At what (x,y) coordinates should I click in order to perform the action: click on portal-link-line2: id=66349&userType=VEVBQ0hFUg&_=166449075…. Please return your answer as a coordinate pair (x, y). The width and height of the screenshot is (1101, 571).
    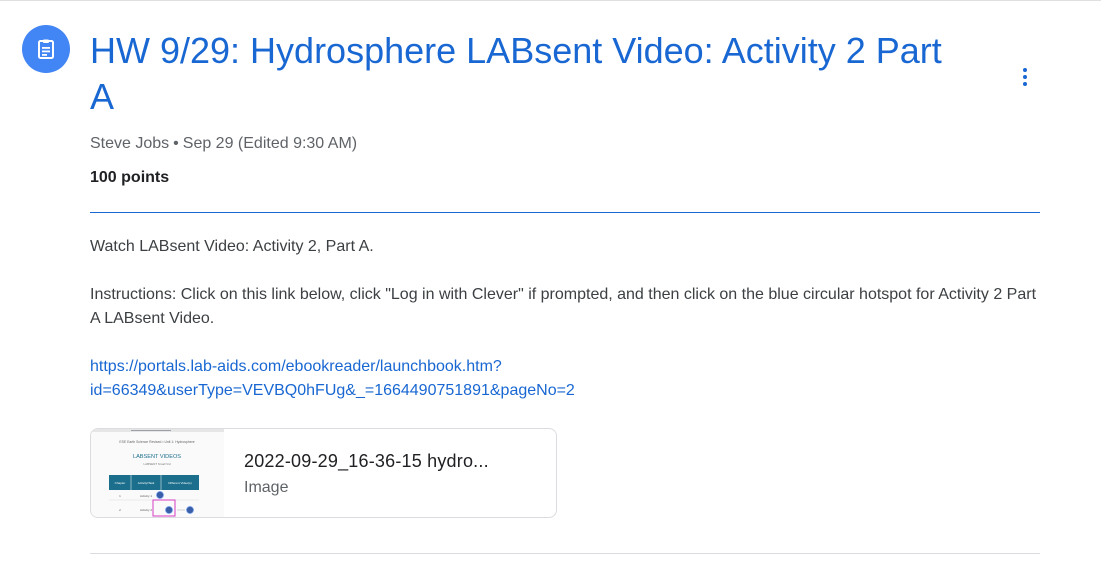
    Looking at the image, I should click on (332, 390).